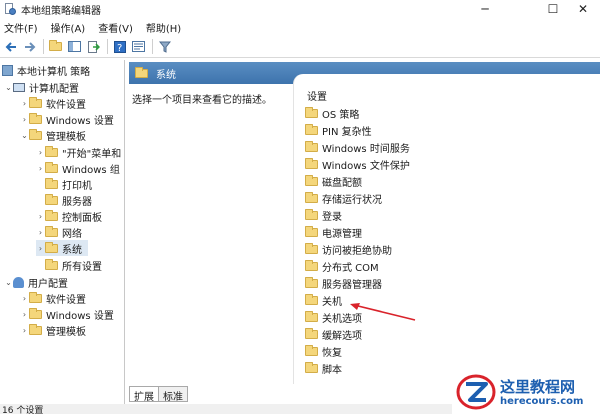  Describe the element at coordinates (357, 147) in the screenshot. I see `list-item: Windows 时间服务` at that location.